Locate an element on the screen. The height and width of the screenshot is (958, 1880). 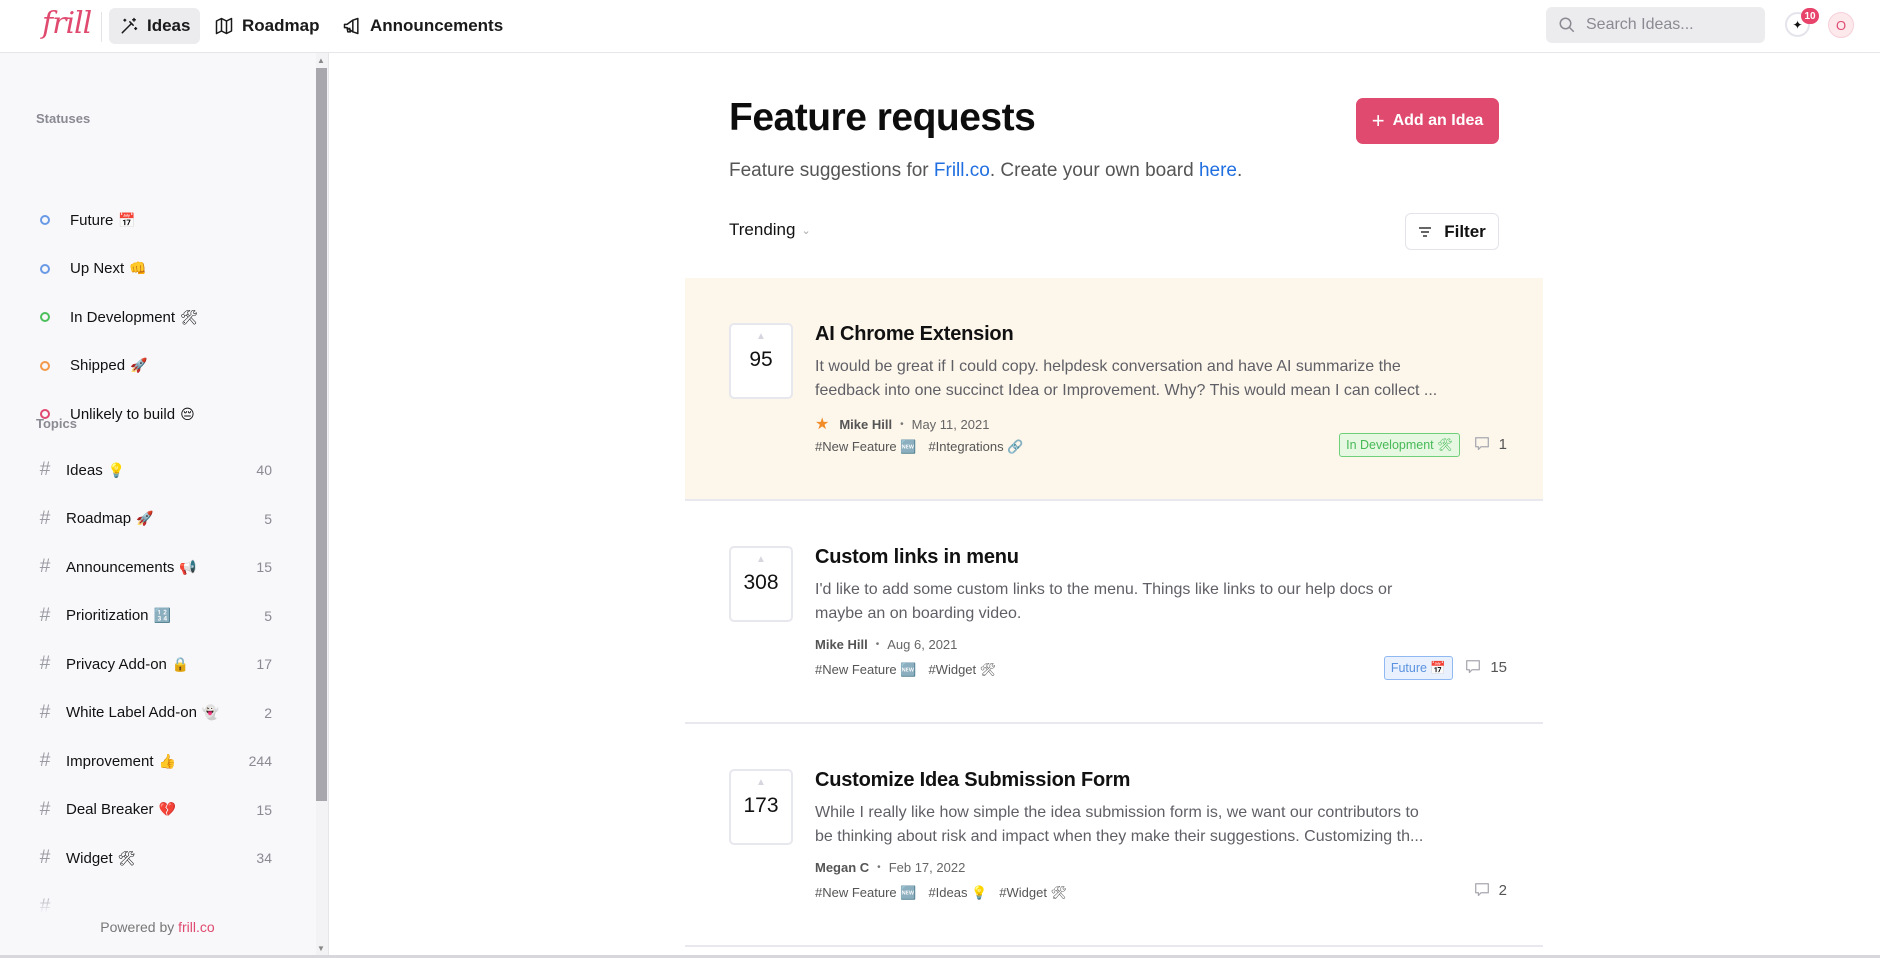
sidebar-topic-item: # Ideas 💡 40 is located at coordinates (154, 470).